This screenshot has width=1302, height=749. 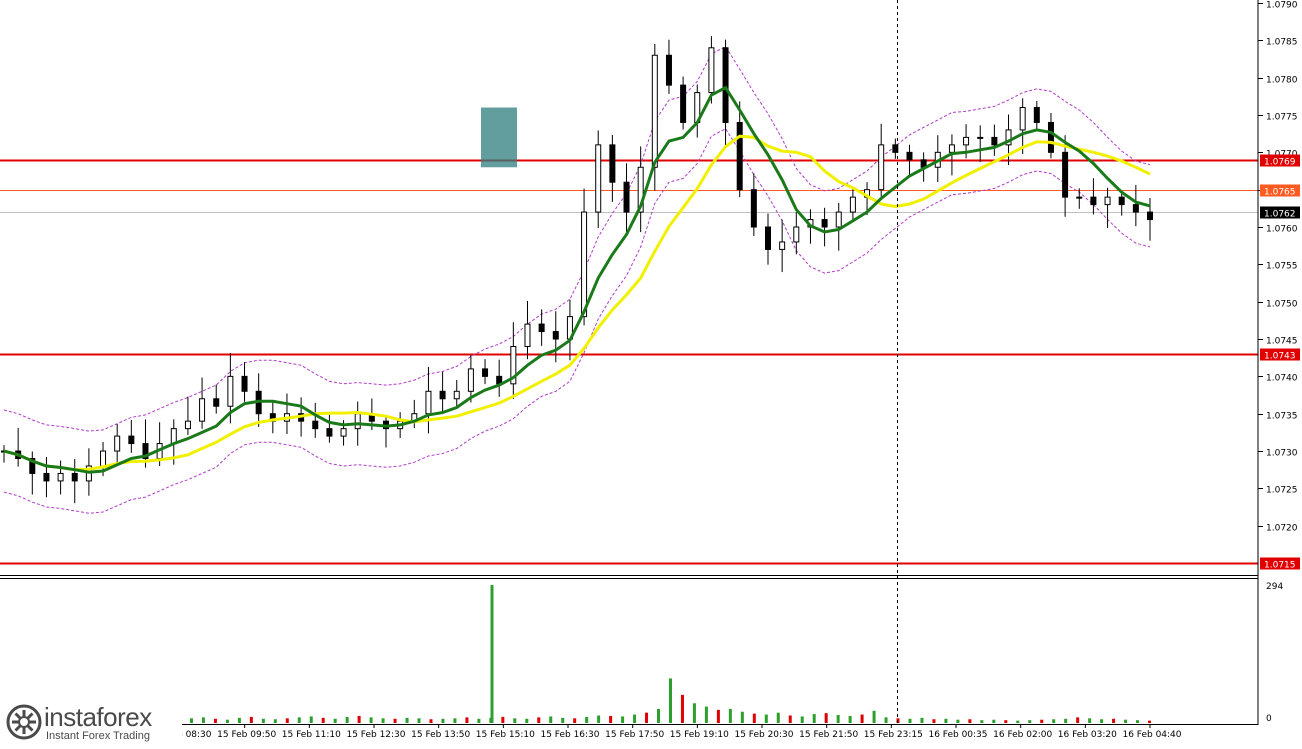 What do you see at coordinates (499, 137) in the screenshot?
I see `breakout-highlight-box` at bounding box center [499, 137].